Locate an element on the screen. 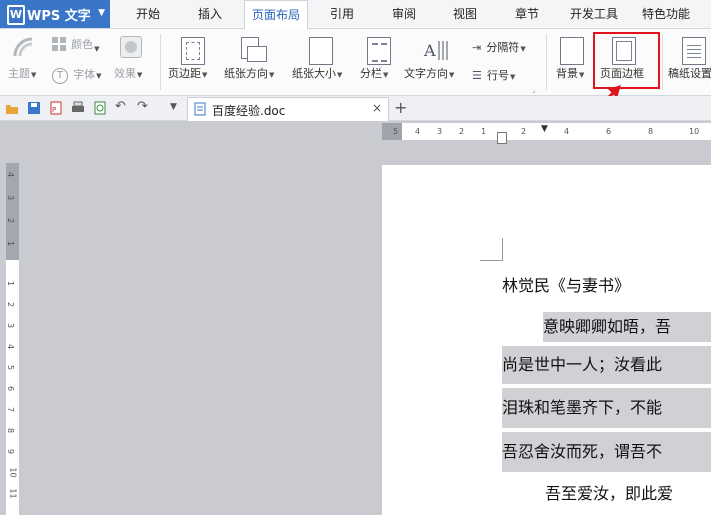 The width and height of the screenshot is (711, 515). app-name: WPS 文字 is located at coordinates (59, 16).